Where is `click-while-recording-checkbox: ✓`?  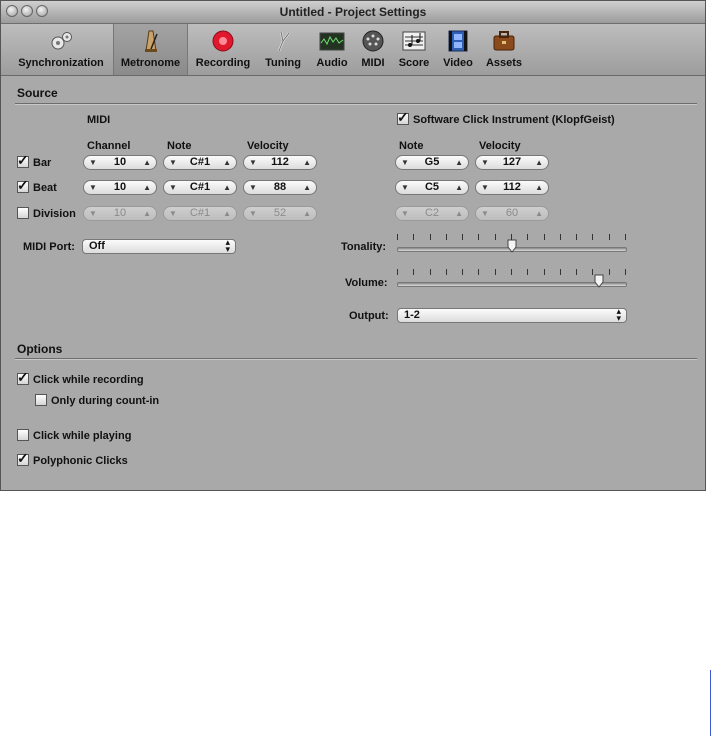
click-while-recording-checkbox: ✓ is located at coordinates (23, 377).